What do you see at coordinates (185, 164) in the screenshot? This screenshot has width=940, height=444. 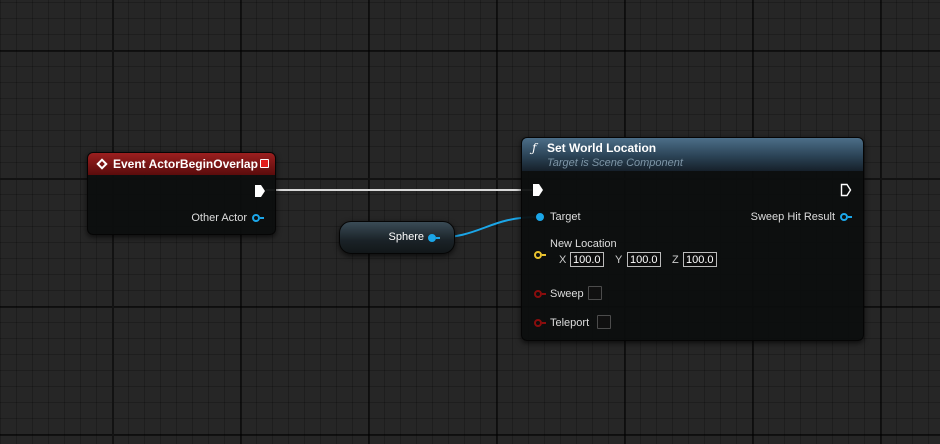 I see `event-node-title: Event ActorBeginOverlap` at bounding box center [185, 164].